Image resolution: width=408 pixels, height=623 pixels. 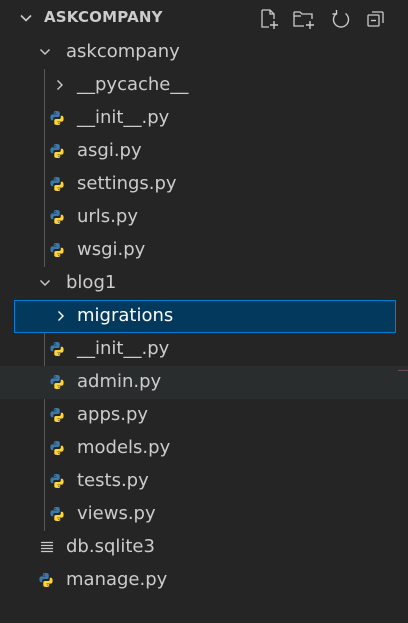 What do you see at coordinates (204, 382) in the screenshot?
I see `tree-file-admin: admin.py` at bounding box center [204, 382].